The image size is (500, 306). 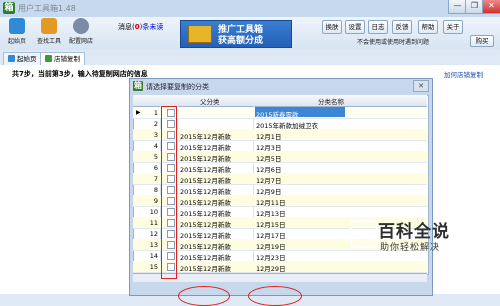 I want to click on row-number: 10, so click(x=153, y=212).